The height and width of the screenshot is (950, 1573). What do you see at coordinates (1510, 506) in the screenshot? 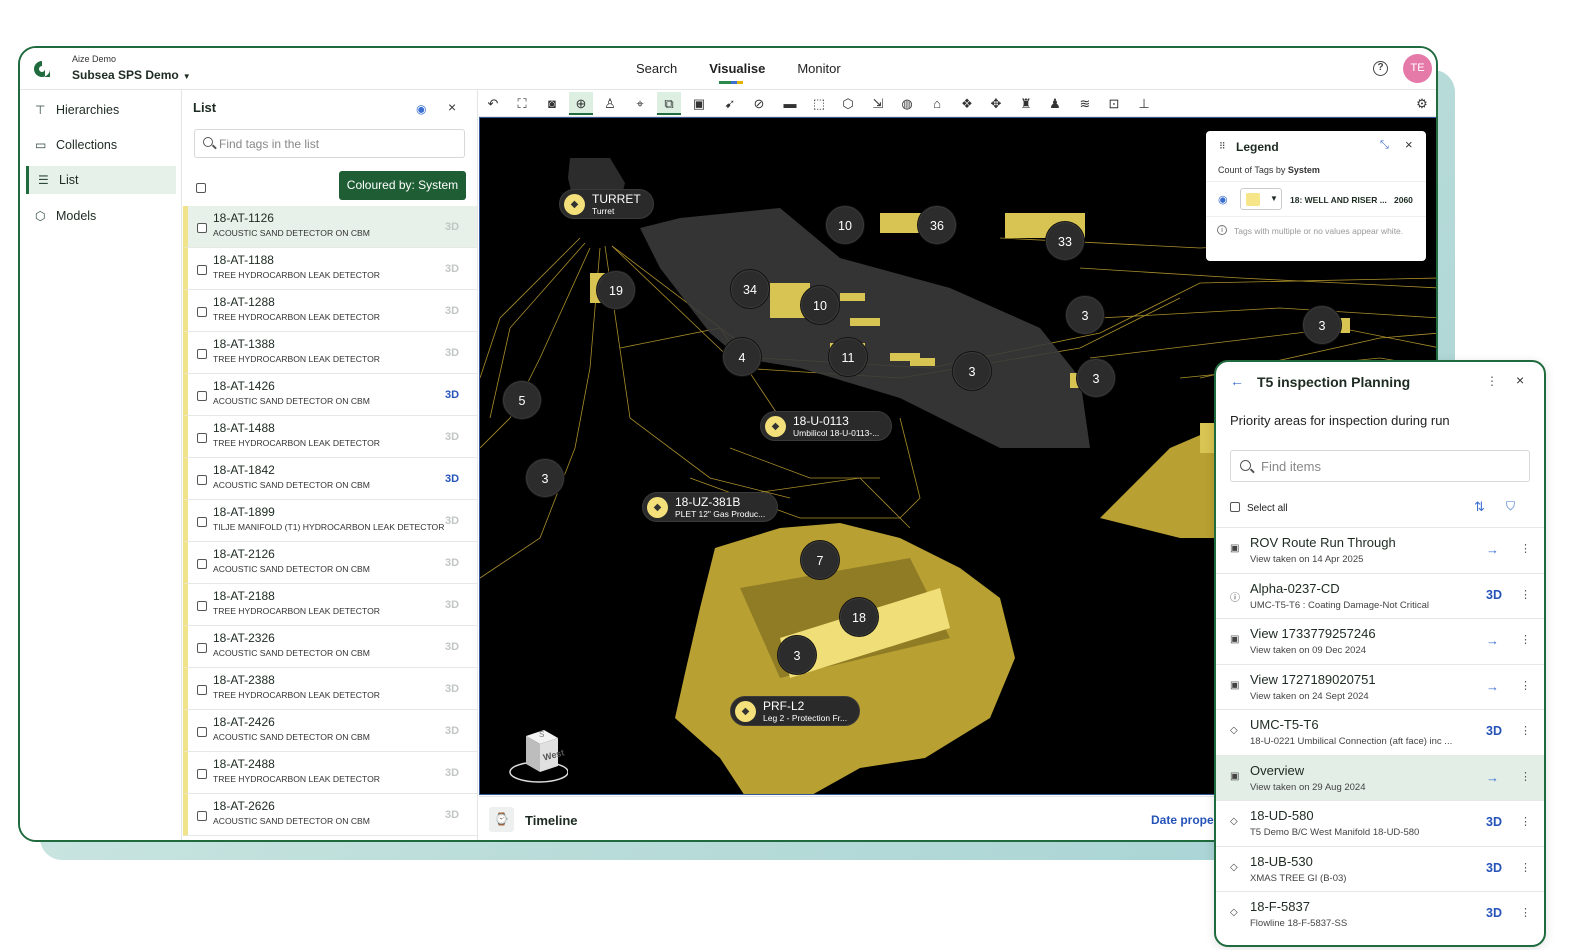
I see `filter-icon: ⛉` at bounding box center [1510, 506].